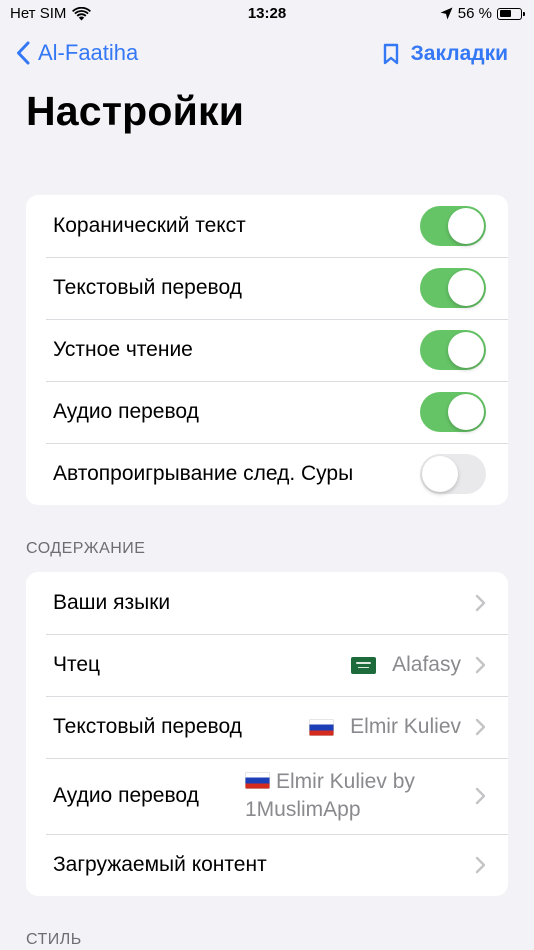 The height and width of the screenshot is (950, 534). I want to click on battery-icon, so click(511, 13).